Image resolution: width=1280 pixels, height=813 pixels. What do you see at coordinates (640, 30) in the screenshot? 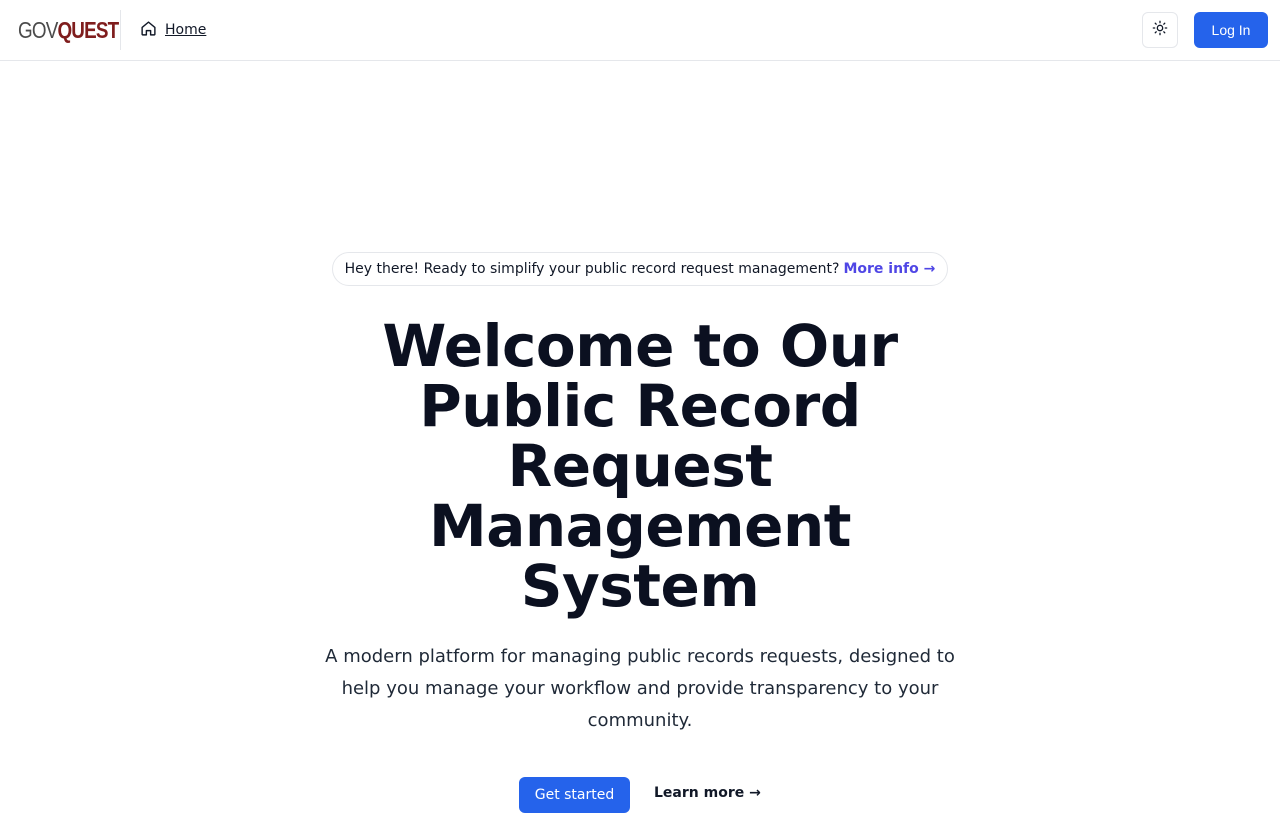
I see `top-navbar: GOV QUEST Home Log In` at bounding box center [640, 30].